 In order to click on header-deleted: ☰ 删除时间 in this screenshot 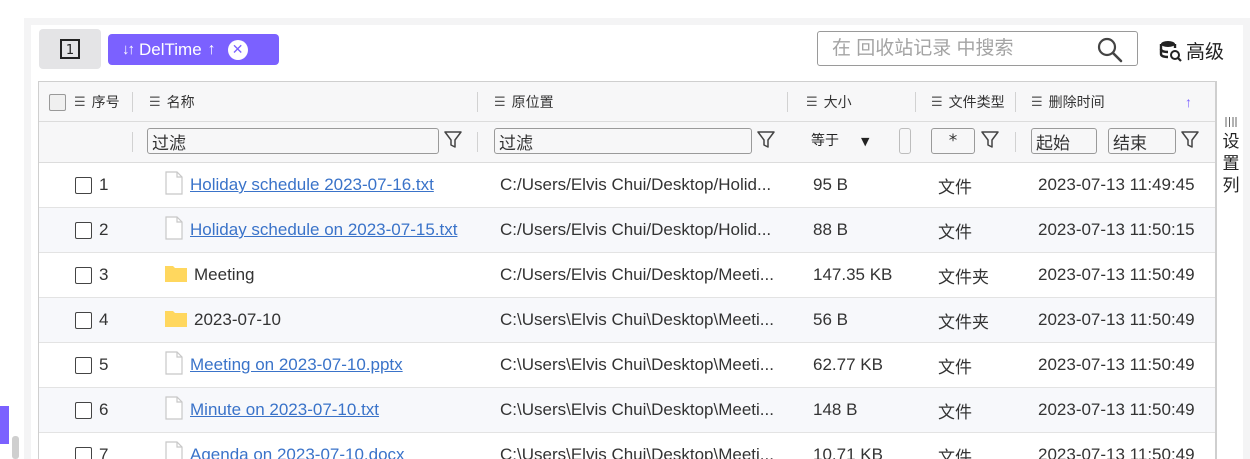, I will do `click(1068, 102)`.